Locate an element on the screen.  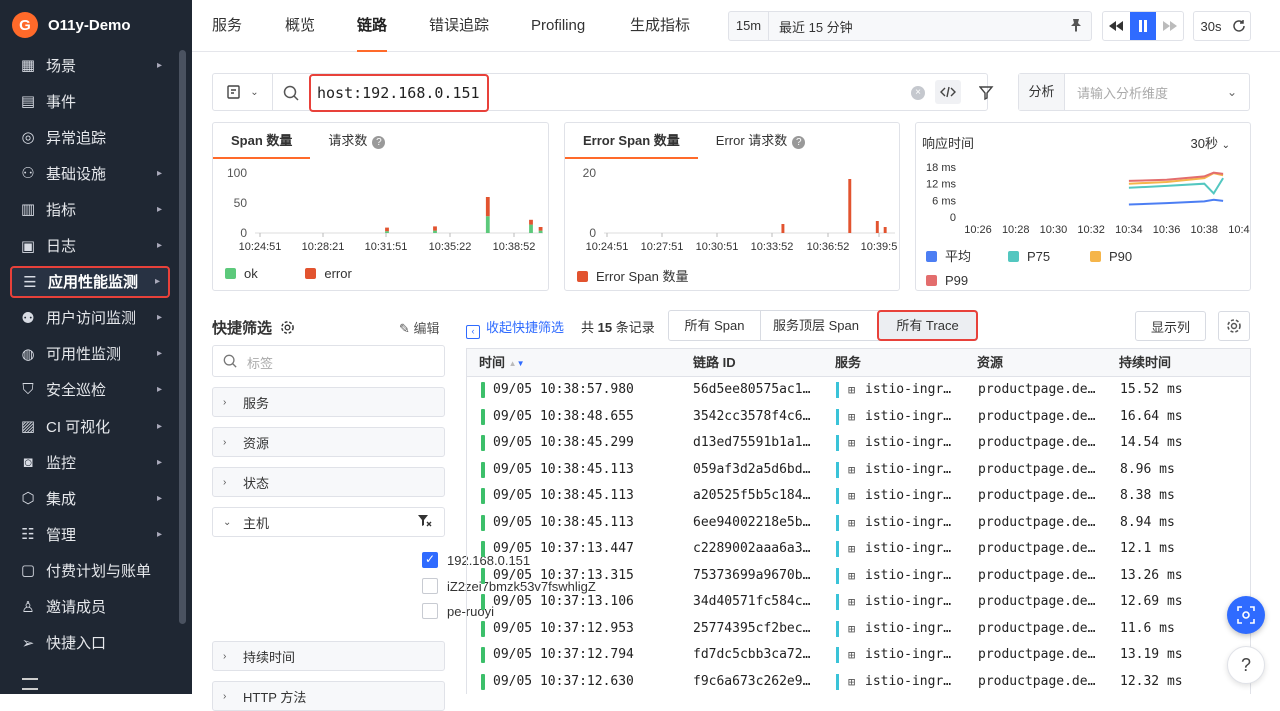
menu-collapse-icon is located at coordinates (30, 684).